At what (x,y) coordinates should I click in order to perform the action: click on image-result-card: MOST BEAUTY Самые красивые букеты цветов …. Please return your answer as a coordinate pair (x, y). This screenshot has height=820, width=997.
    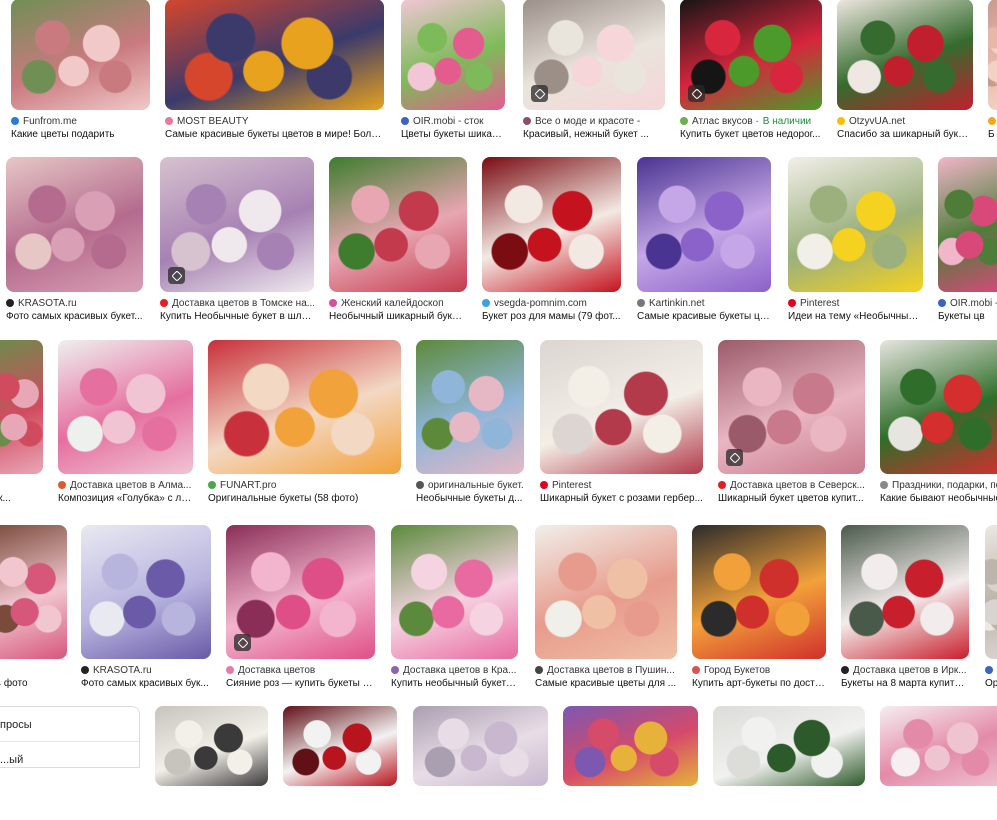
    Looking at the image, I should click on (274, 72).